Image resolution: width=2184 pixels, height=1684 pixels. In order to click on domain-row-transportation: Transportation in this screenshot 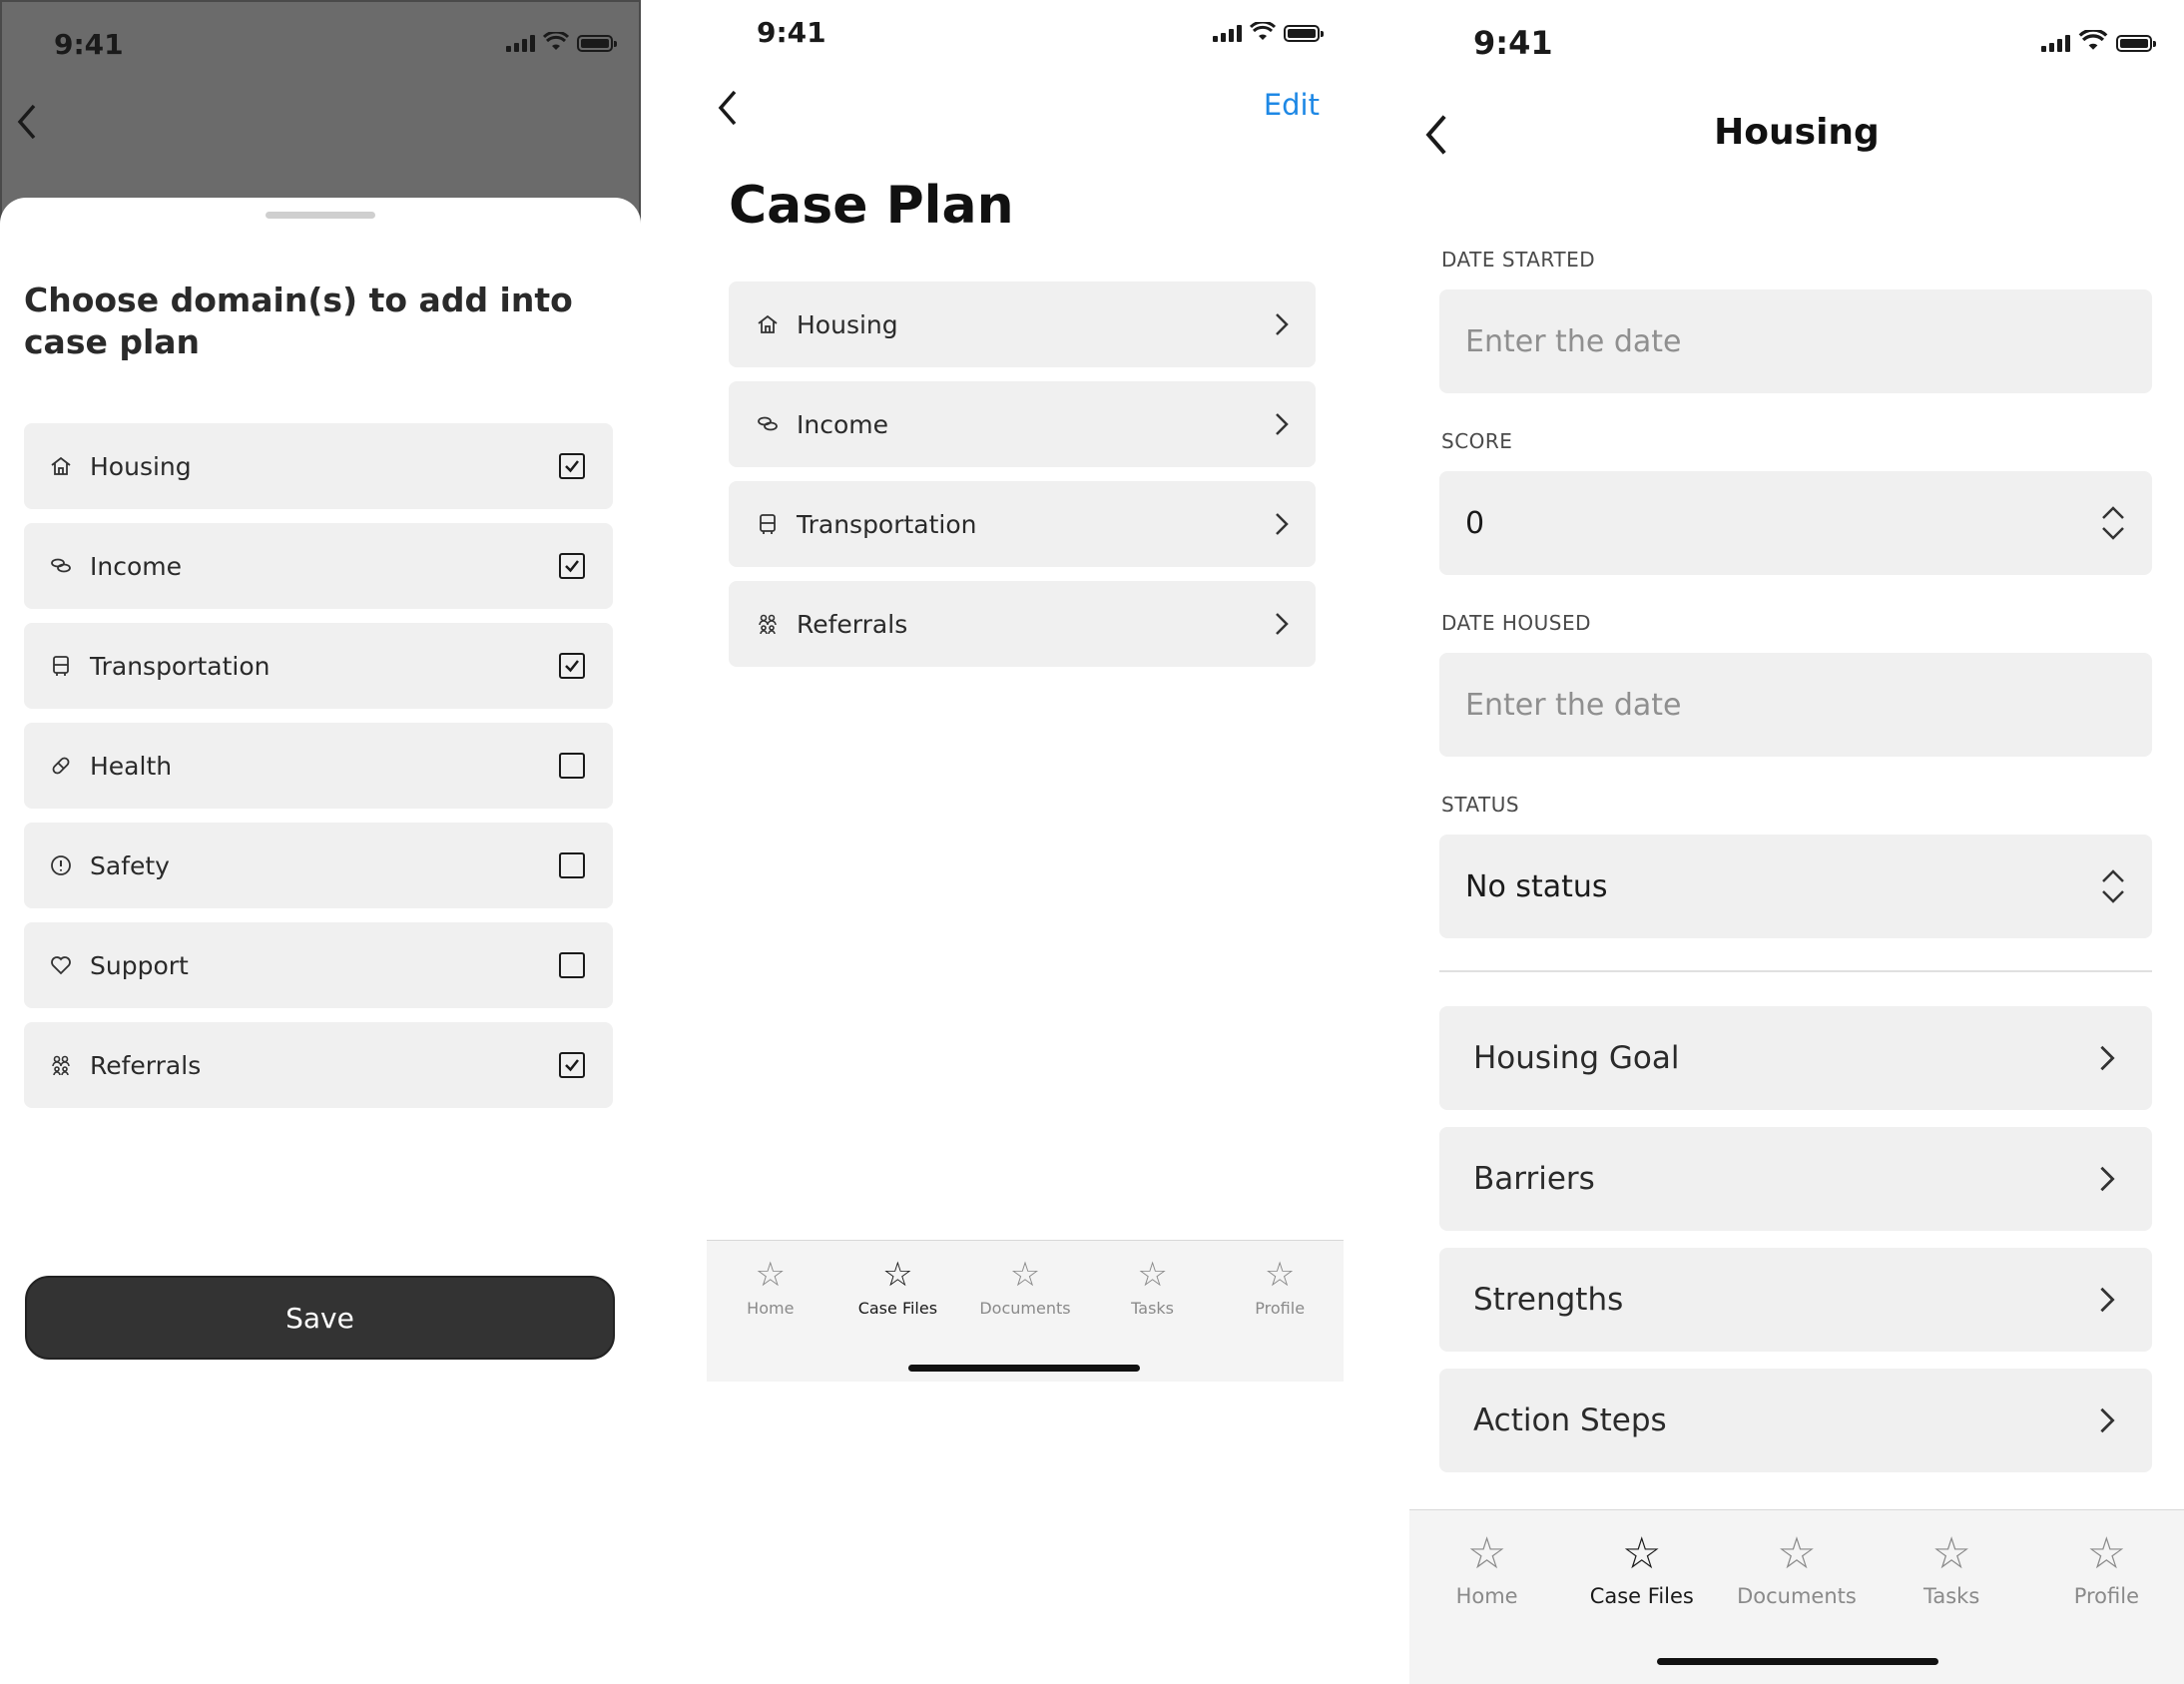, I will do `click(318, 666)`.